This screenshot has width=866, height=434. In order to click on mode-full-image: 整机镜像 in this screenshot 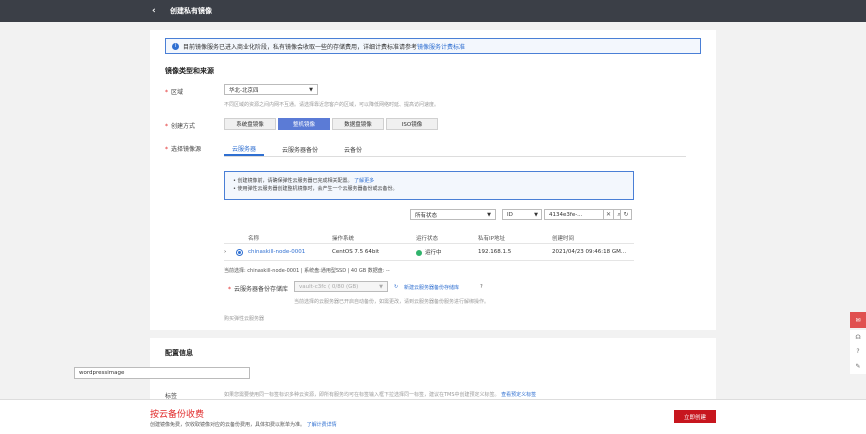, I will do `click(304, 124)`.